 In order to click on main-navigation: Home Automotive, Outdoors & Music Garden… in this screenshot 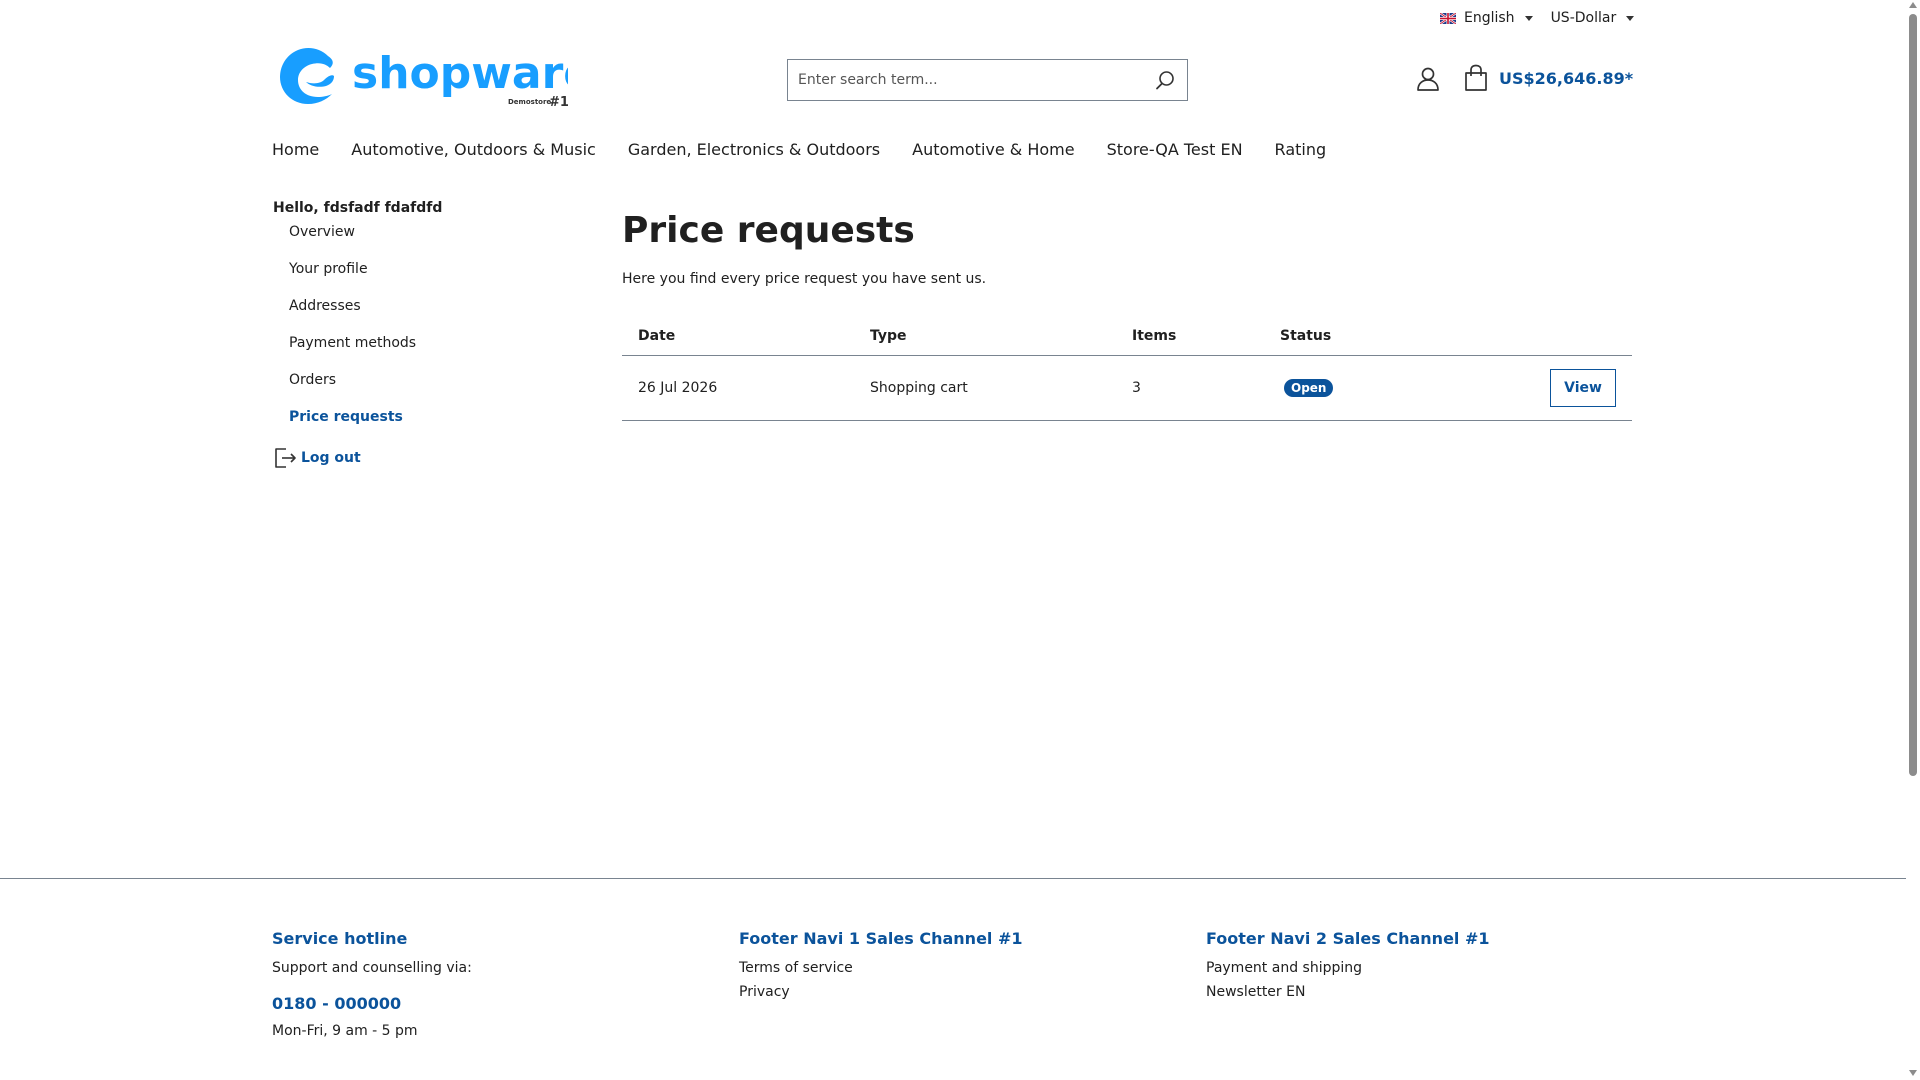, I will do `click(799, 149)`.